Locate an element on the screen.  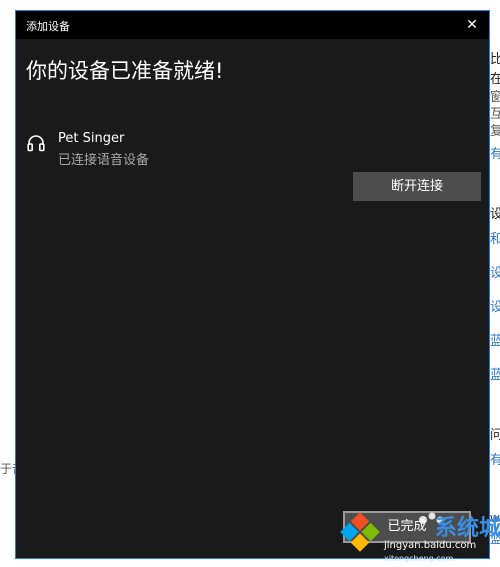
close-icon: ✕ is located at coordinates (472, 25).